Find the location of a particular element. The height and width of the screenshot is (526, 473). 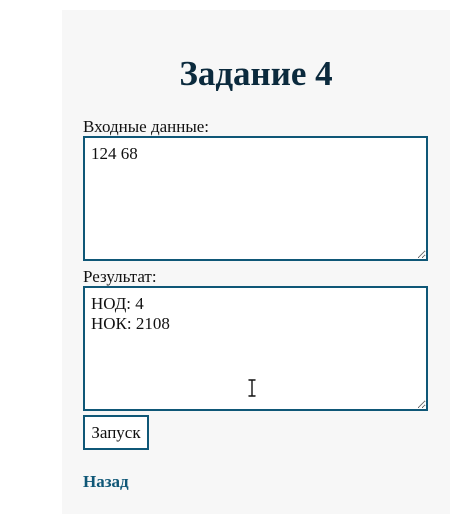

input-label: Входные данные: is located at coordinates (146, 126).